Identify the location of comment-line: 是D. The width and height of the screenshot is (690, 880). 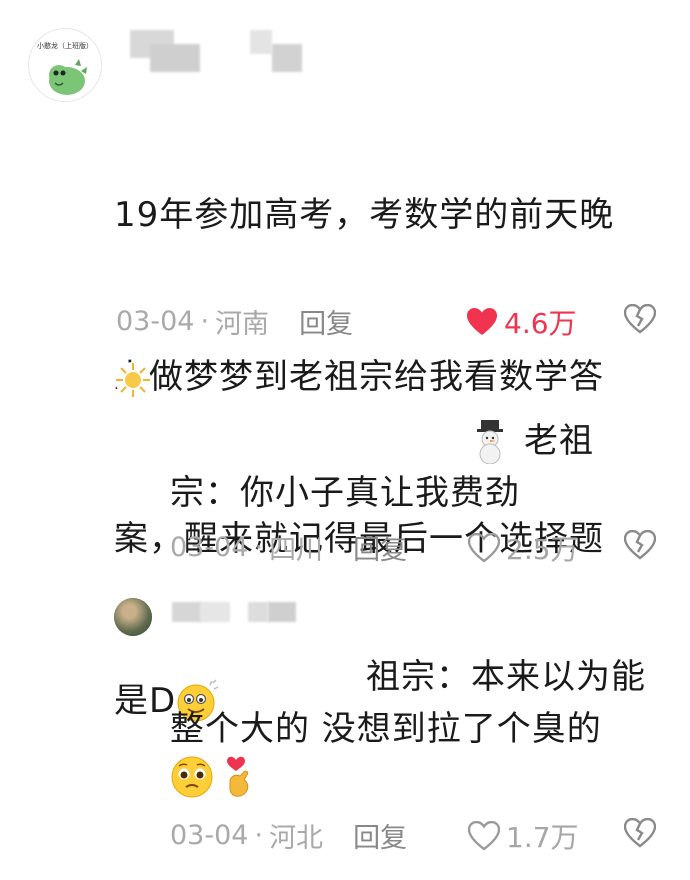
(145, 701).